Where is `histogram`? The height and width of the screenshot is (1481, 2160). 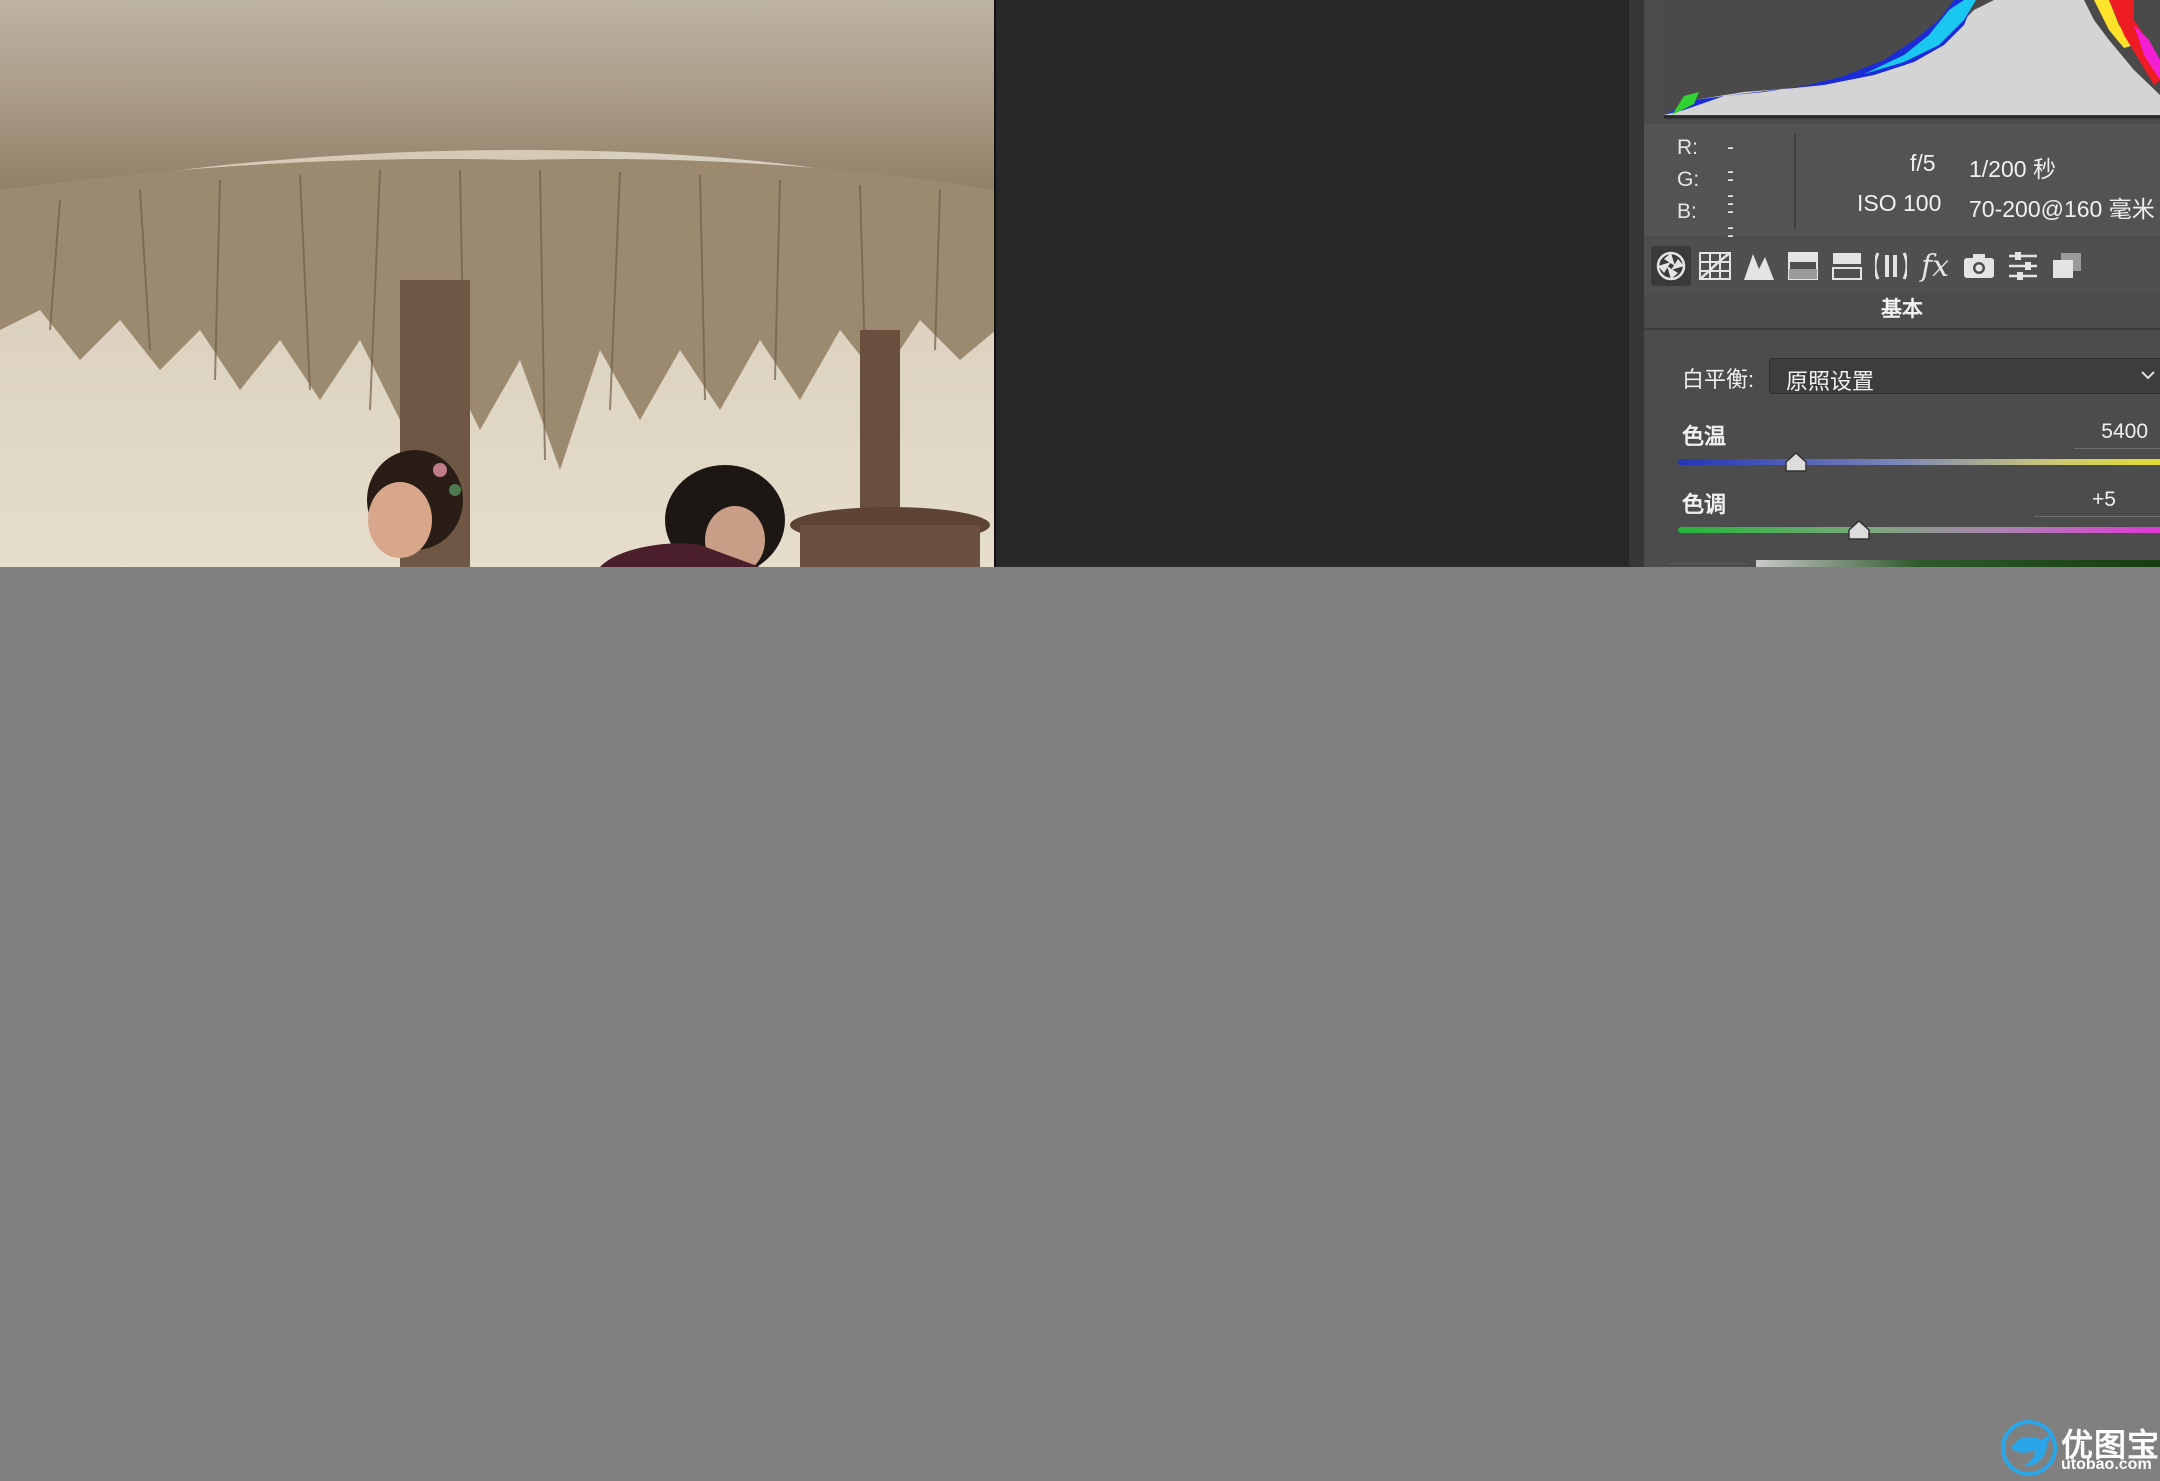 histogram is located at coordinates (1912, 60).